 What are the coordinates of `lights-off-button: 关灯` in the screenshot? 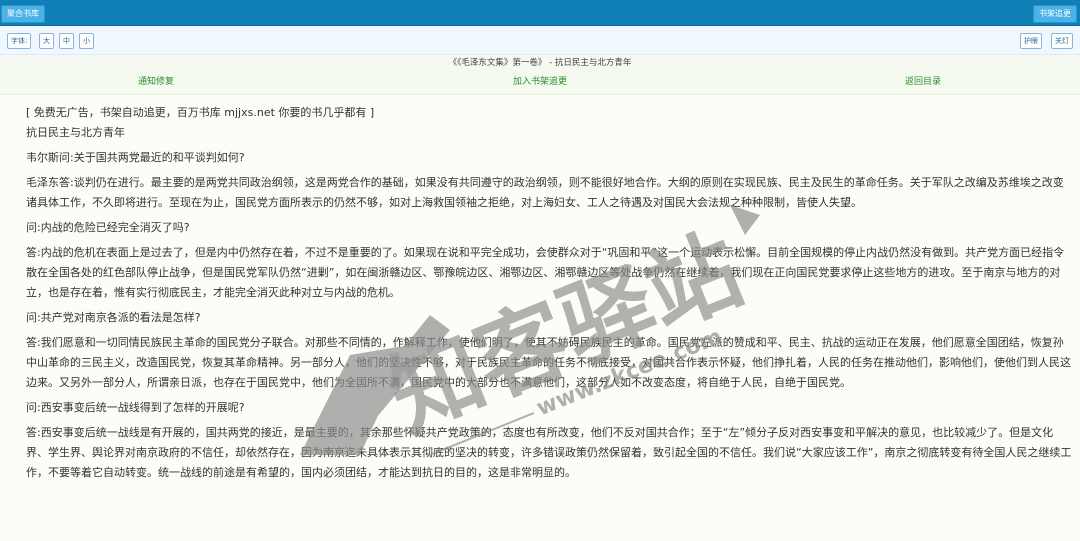 It's located at (1062, 41).